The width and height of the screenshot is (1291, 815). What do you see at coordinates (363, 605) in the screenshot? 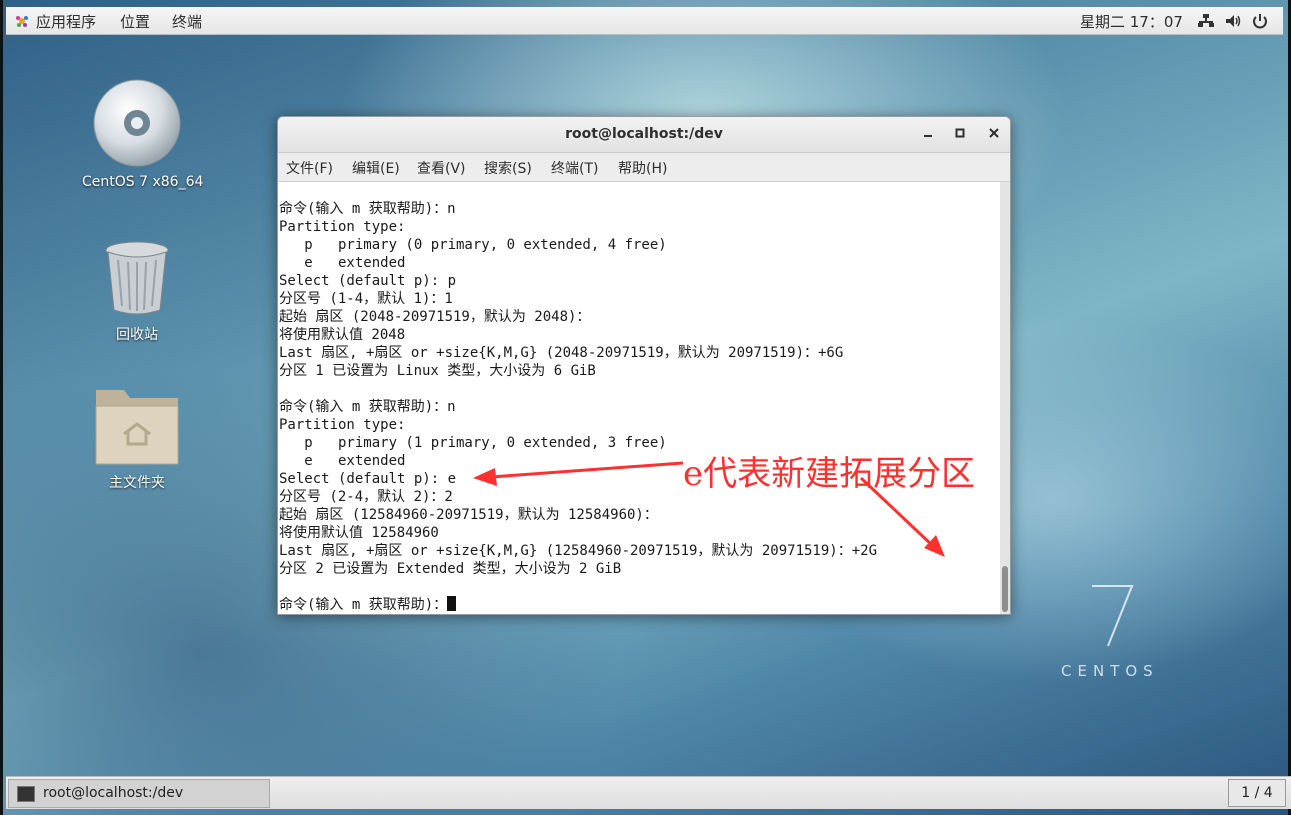
I see `terminal-prompt: 命令(输入 m 获取帮助)：` at bounding box center [363, 605].